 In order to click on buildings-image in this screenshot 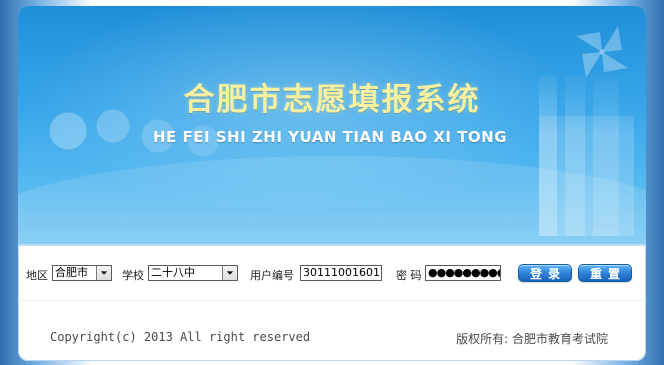, I will do `click(586, 156)`.